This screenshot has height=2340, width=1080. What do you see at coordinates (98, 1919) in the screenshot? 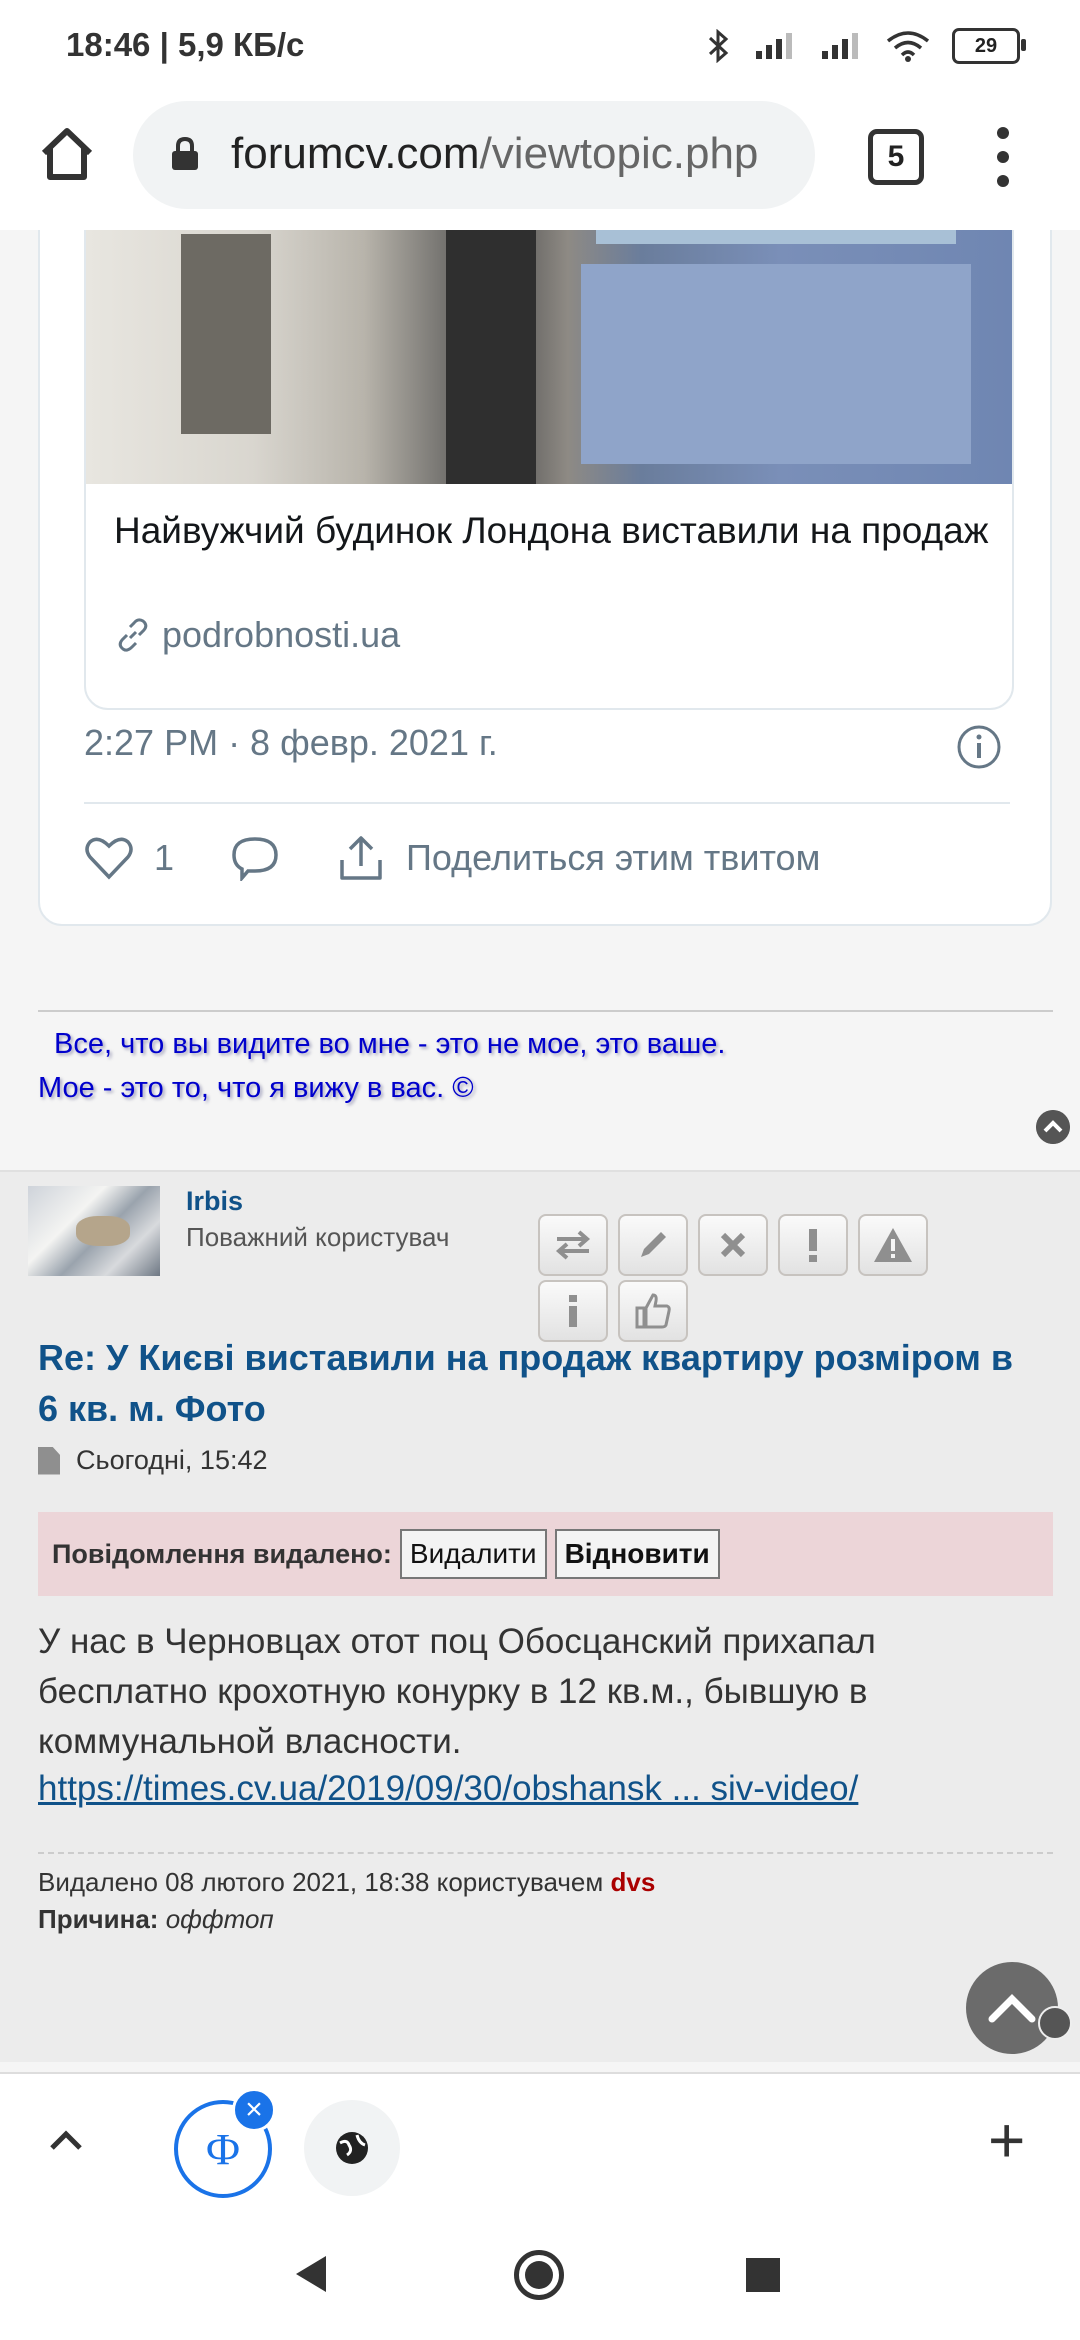
I see `reason-label: Причина:` at bounding box center [98, 1919].